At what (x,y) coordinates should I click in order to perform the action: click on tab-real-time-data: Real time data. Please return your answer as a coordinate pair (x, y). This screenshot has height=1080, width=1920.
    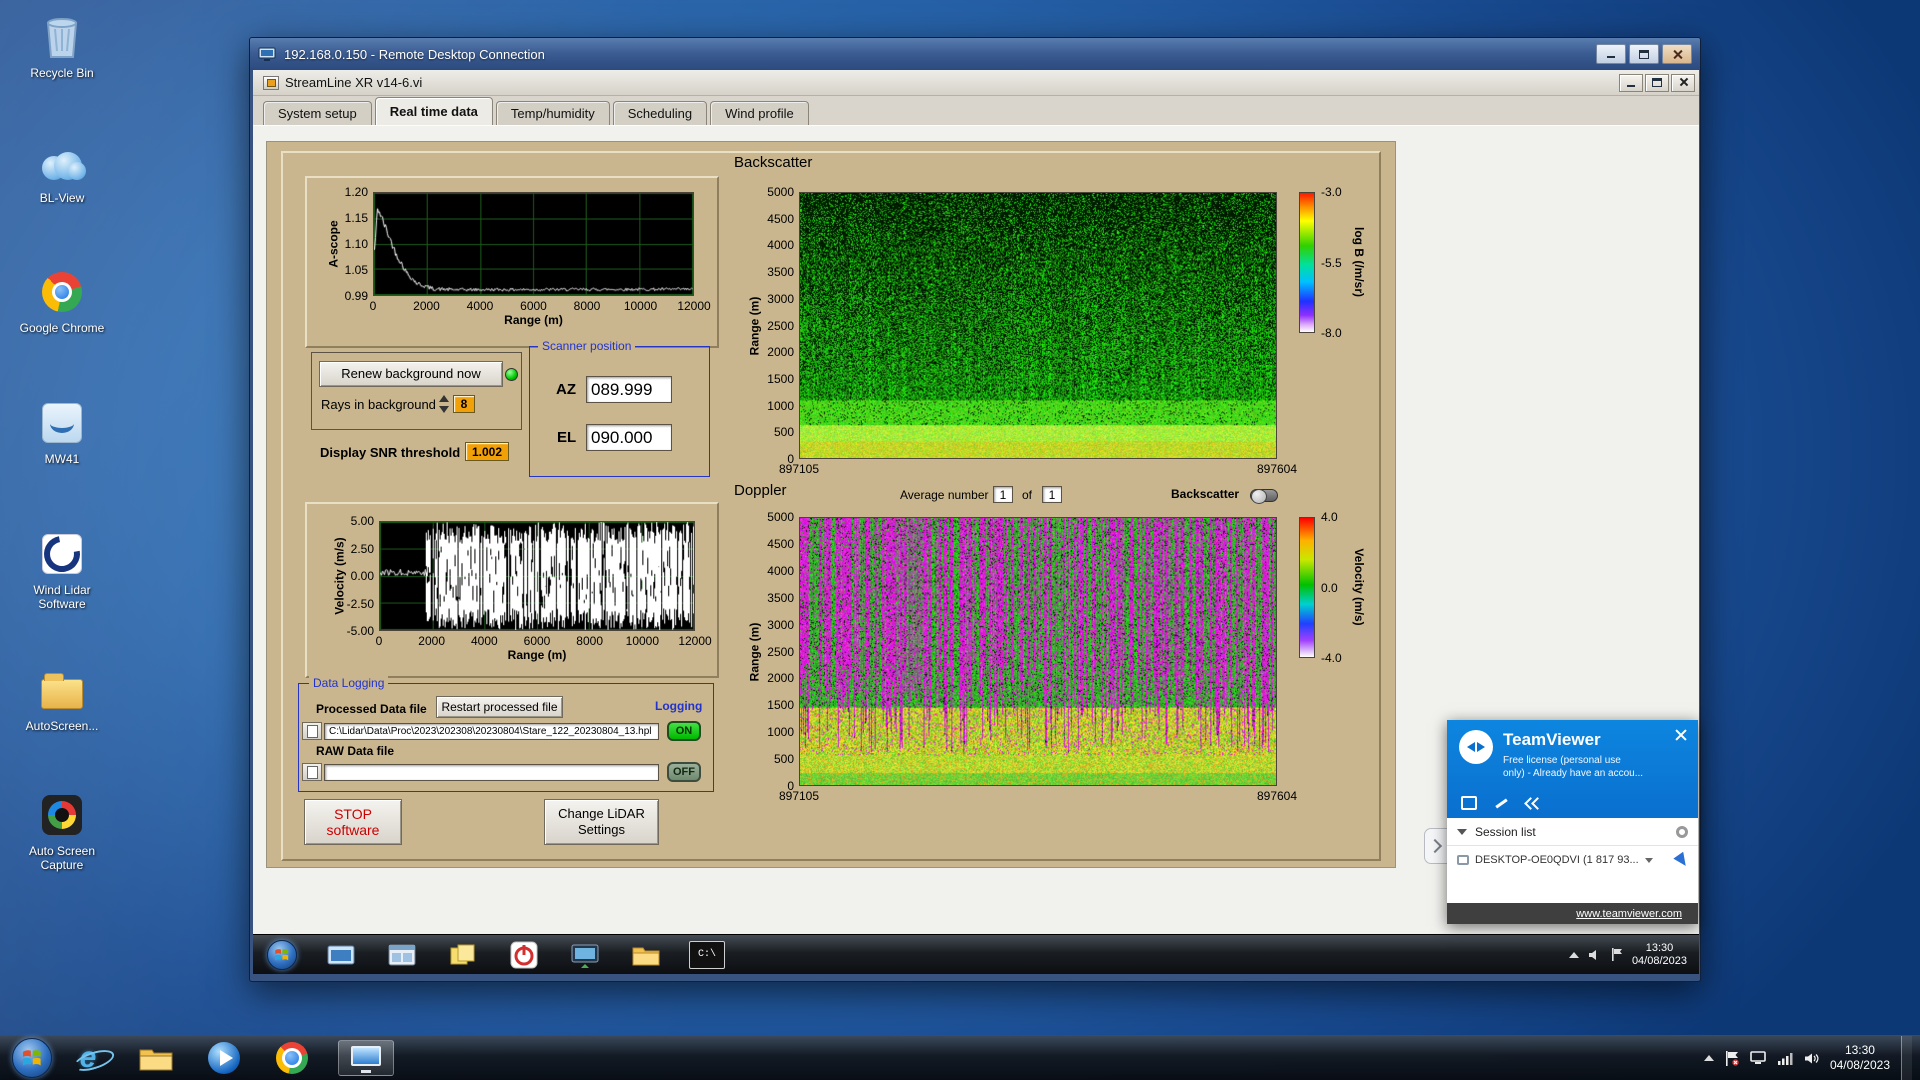
    Looking at the image, I should click on (433, 111).